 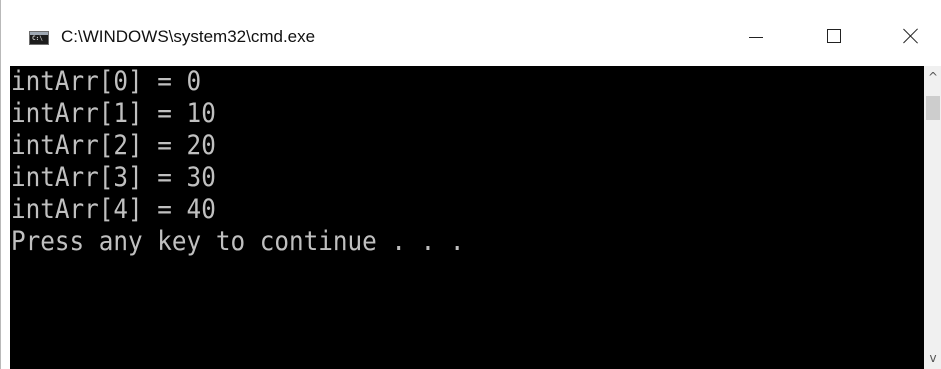 What do you see at coordinates (933, 108) in the screenshot?
I see `scrollbar-thumb` at bounding box center [933, 108].